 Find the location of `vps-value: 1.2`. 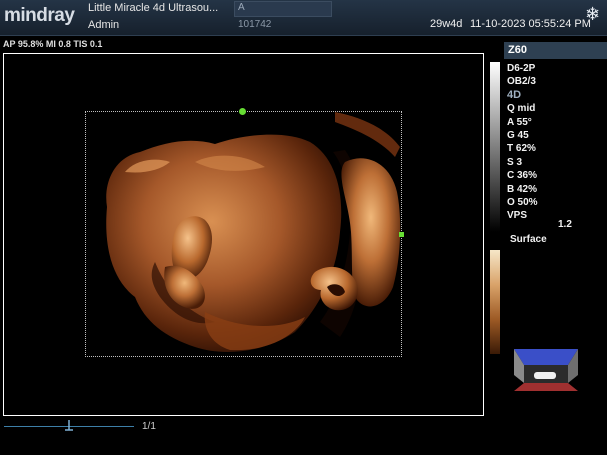

vps-value: 1.2 is located at coordinates (565, 224).